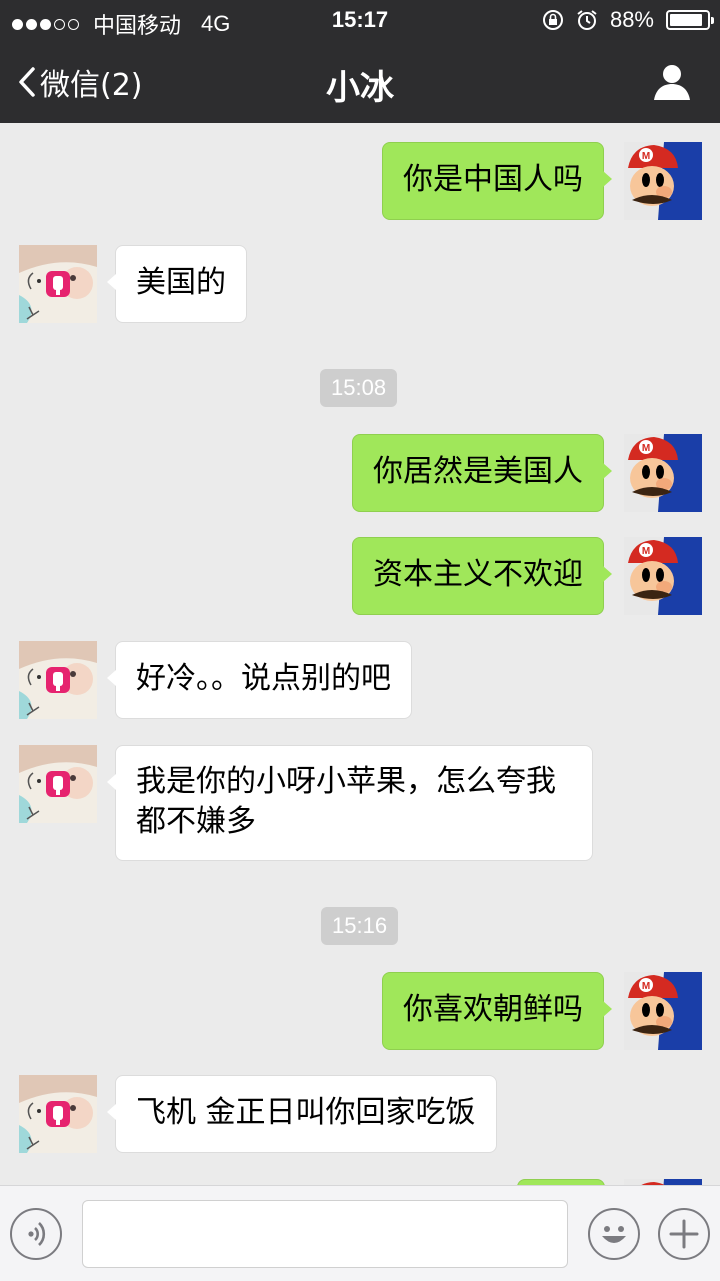  What do you see at coordinates (360, 20) in the screenshot?
I see `status-bar: 中国移动 4G 15:17 88%` at bounding box center [360, 20].